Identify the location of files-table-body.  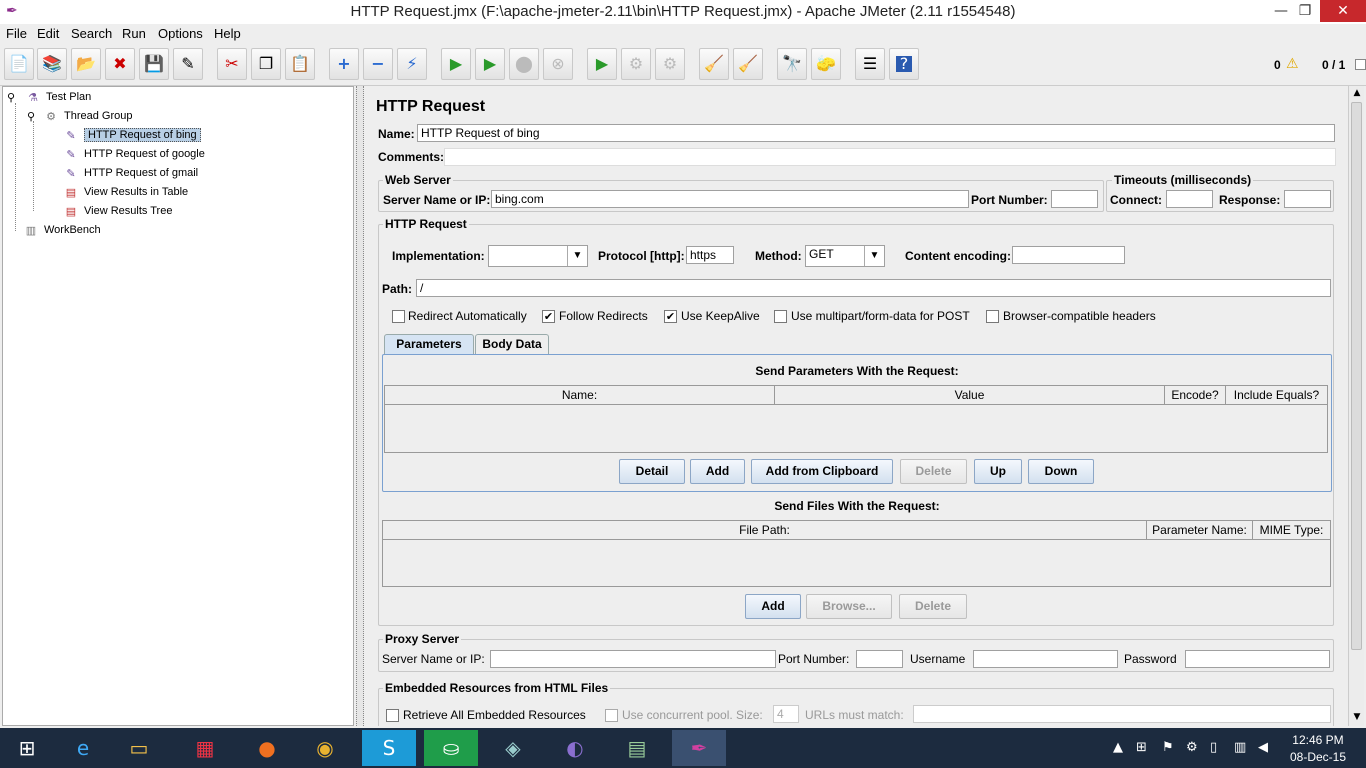
(856, 563).